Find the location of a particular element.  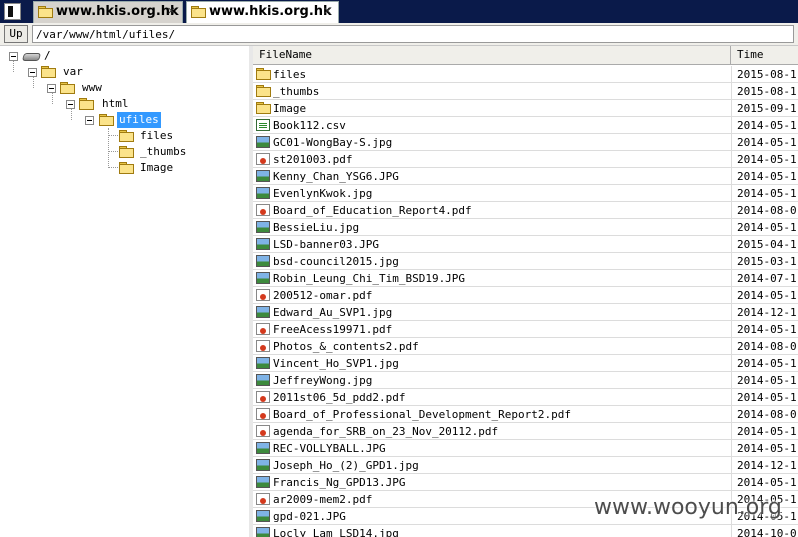

file-name: Francis_Ng_GPD13.JPG is located at coordinates (339, 482).